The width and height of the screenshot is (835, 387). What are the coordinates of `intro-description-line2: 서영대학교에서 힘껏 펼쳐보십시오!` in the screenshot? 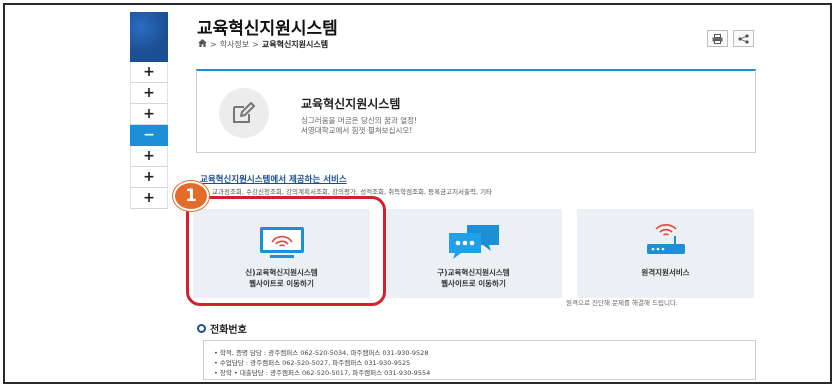 It's located at (357, 130).